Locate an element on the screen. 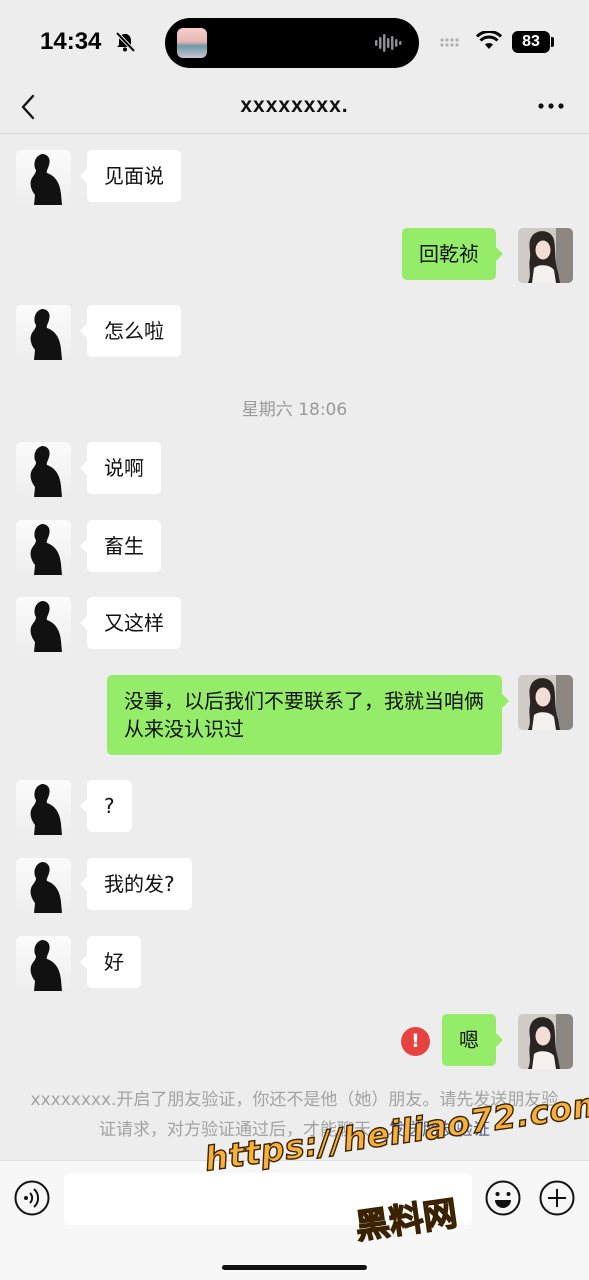 The height and width of the screenshot is (1280, 589). dynamic-island is located at coordinates (292, 43).